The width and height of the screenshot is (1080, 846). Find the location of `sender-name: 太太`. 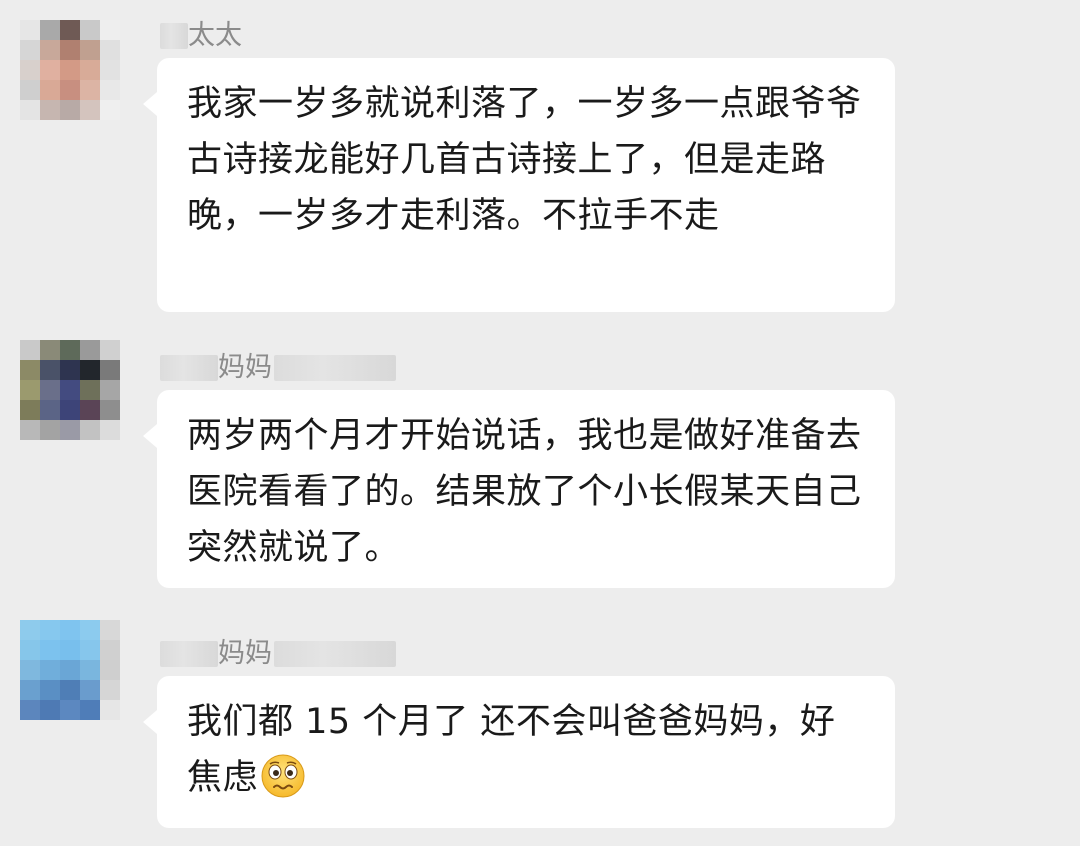

sender-name: 太太 is located at coordinates (201, 36).